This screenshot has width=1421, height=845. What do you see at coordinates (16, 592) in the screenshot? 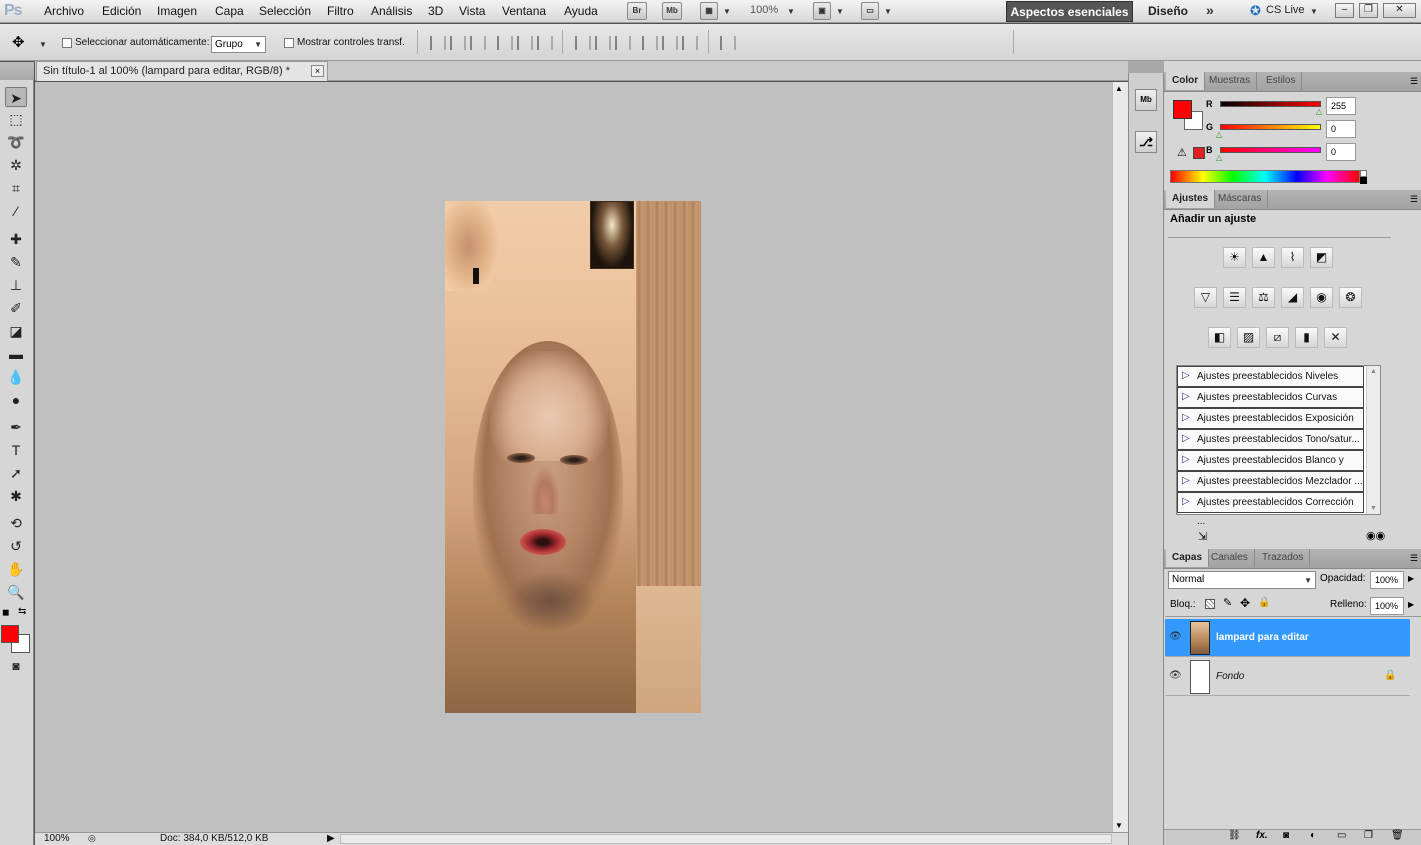
I see `zoom-tool-icon: 🔍` at bounding box center [16, 592].